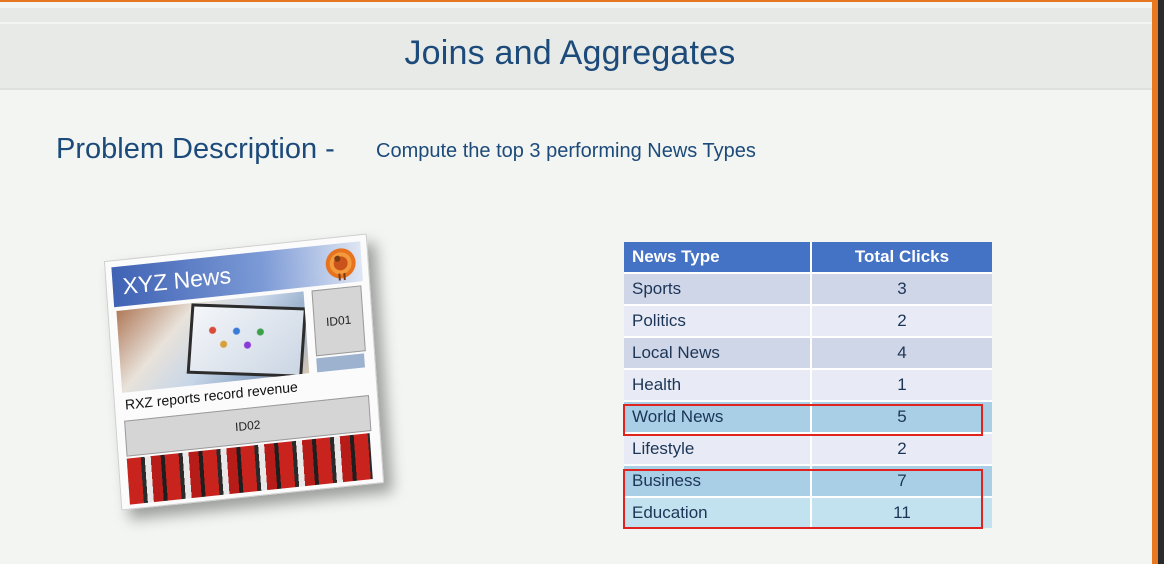  Describe the element at coordinates (195, 149) in the screenshot. I see `problem-heading: Problem Description -` at that location.